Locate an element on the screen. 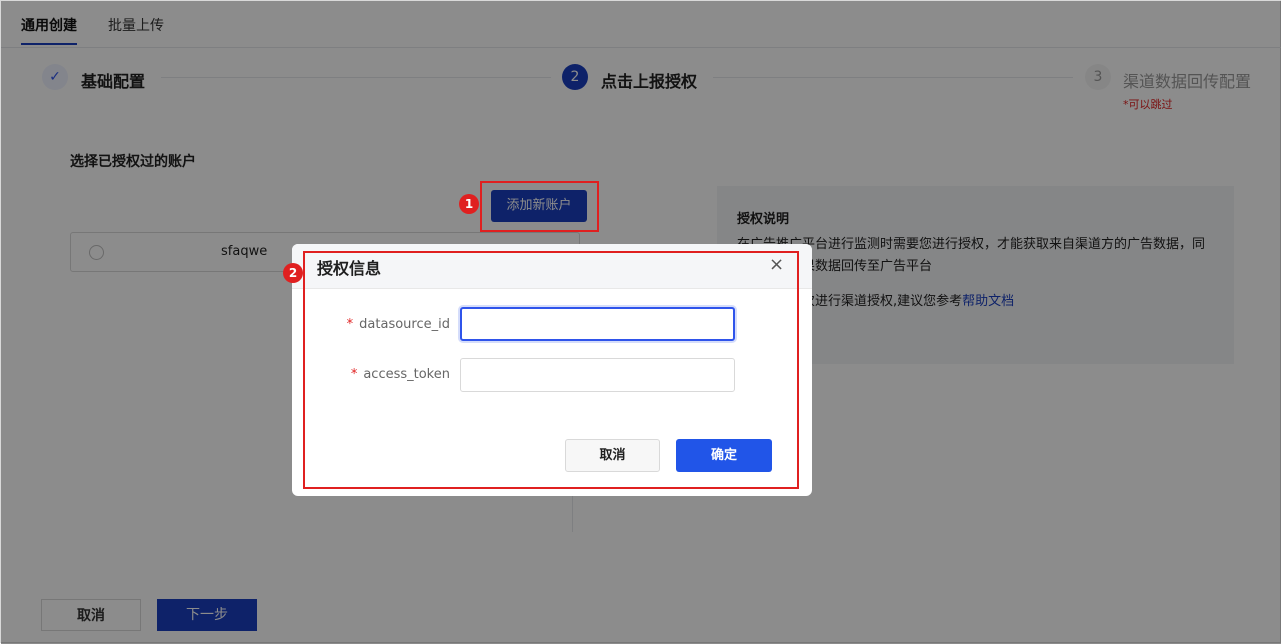 This screenshot has height=644, width=1281. annotation-badge-1: 1 is located at coordinates (469, 204).